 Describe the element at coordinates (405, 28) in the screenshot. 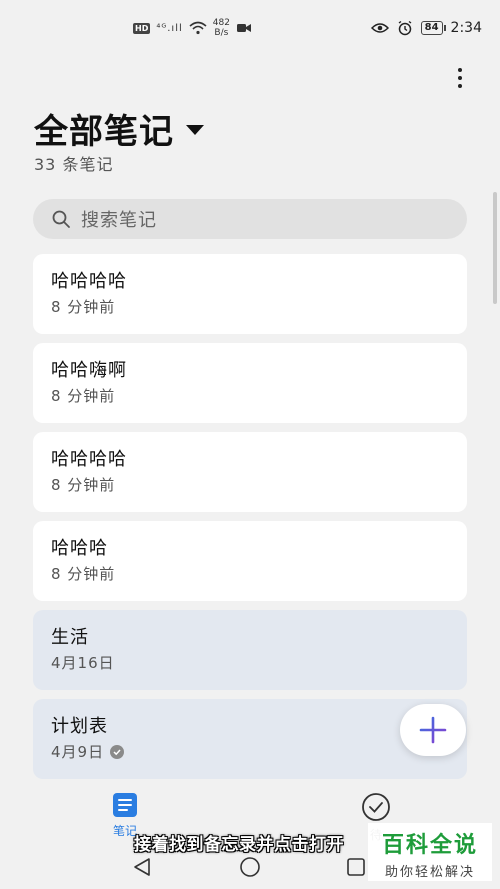

I see `alarm-icon` at that location.